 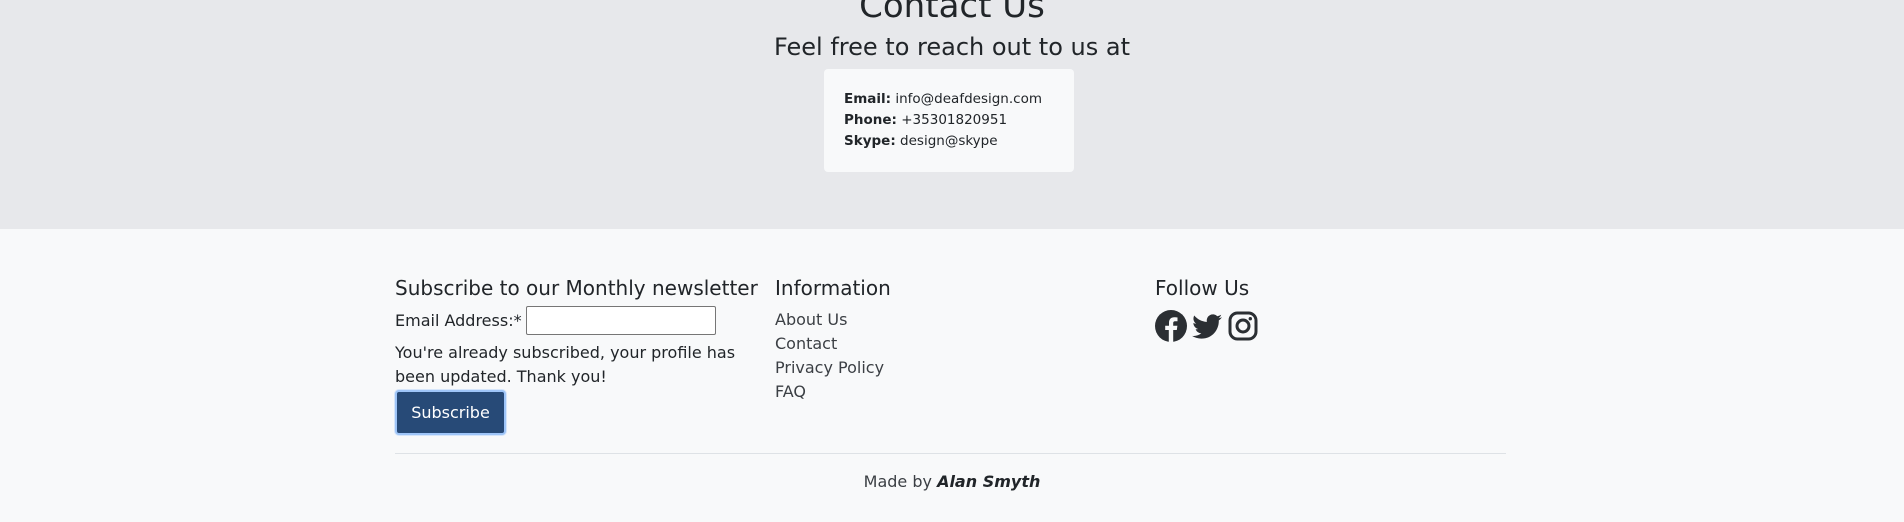 What do you see at coordinates (1243, 326) in the screenshot?
I see `instagram-icon` at bounding box center [1243, 326].